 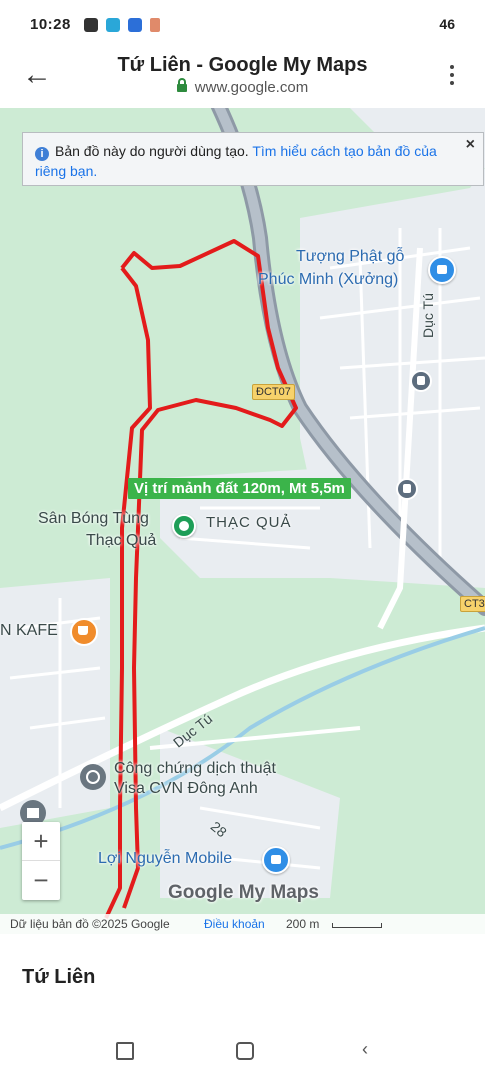 What do you see at coordinates (113, 25) in the screenshot?
I see `messenger-icon` at bounding box center [113, 25].